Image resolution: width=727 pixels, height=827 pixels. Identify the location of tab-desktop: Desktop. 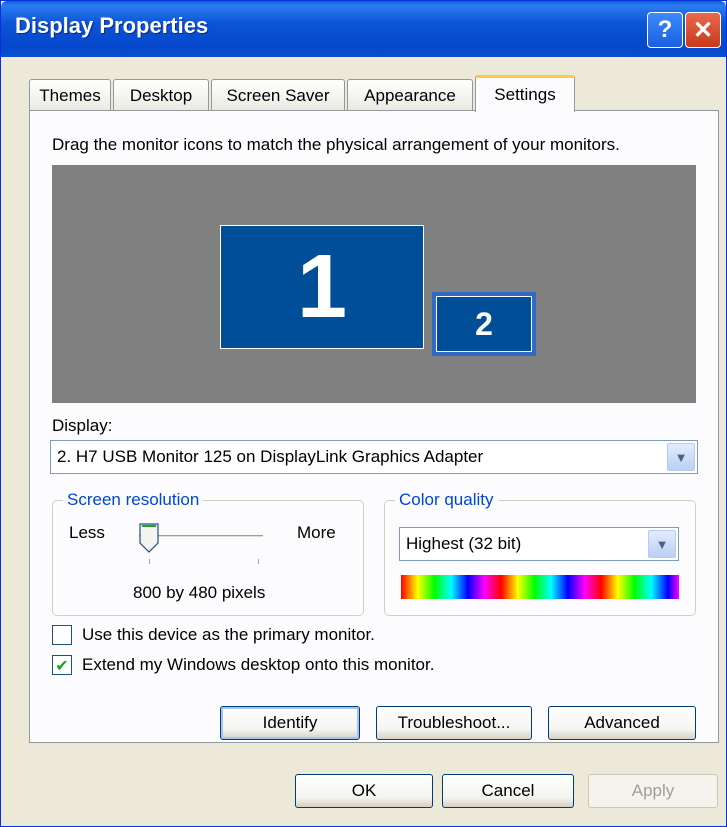
(161, 95).